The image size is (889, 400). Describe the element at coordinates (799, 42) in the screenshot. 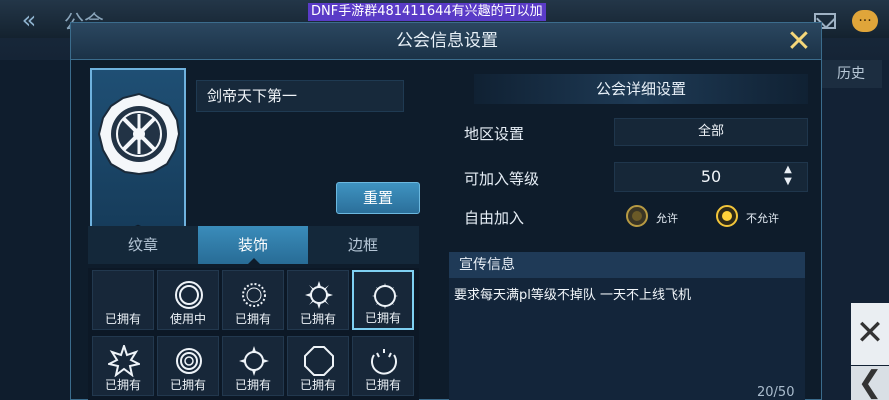

I see `close-icon: ✕` at that location.